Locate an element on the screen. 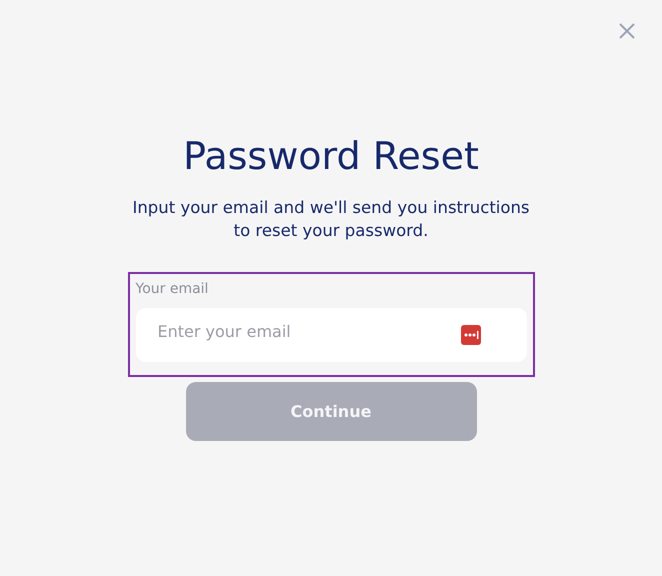  password-manager-icon is located at coordinates (470, 335).